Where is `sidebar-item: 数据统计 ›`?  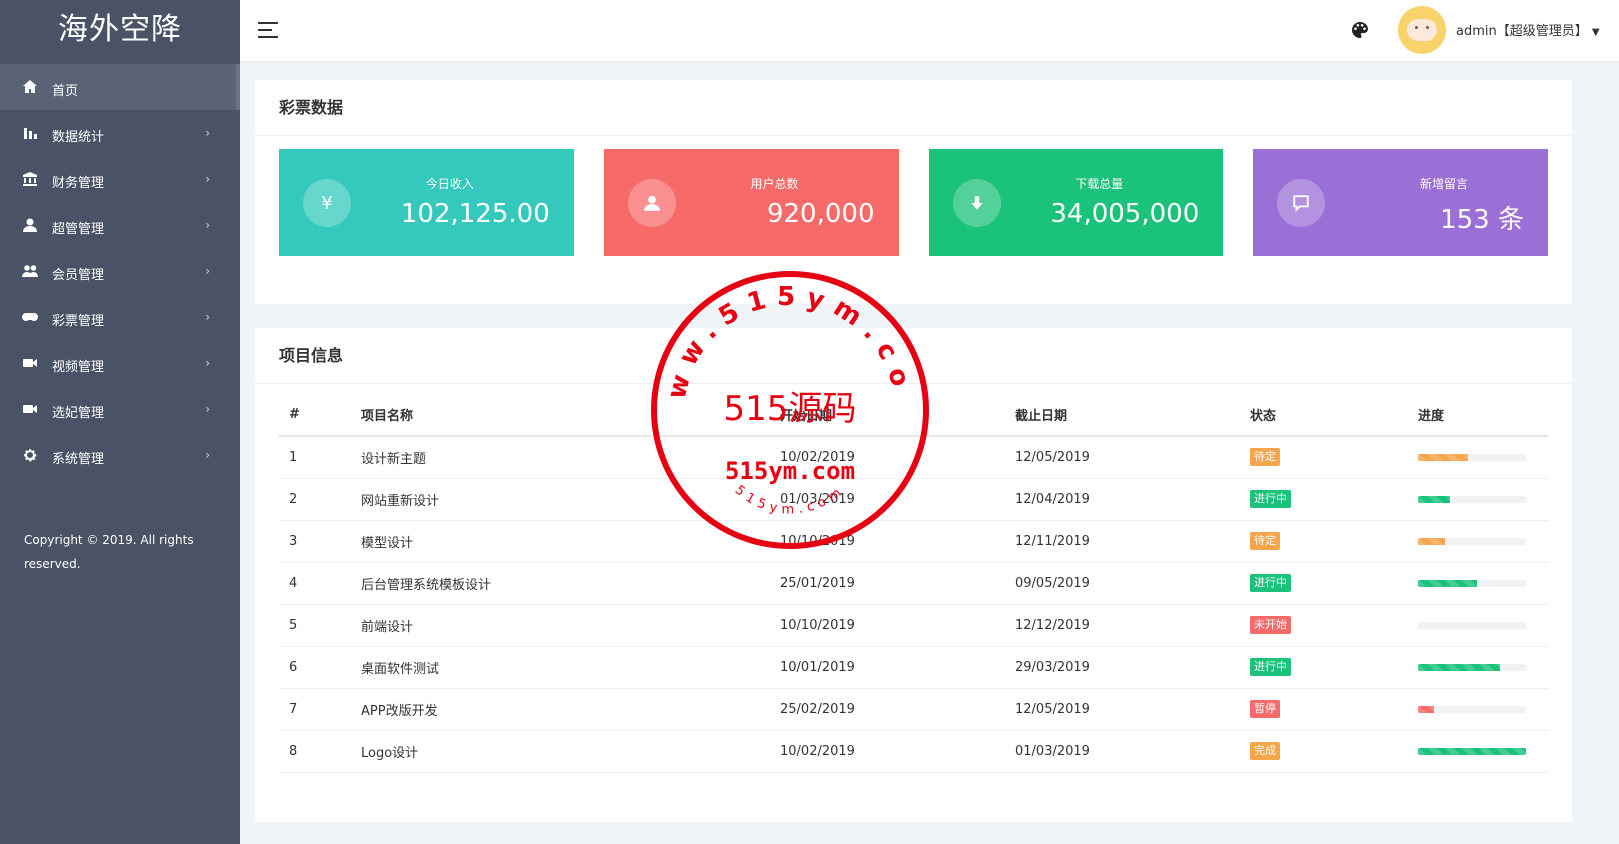 sidebar-item: 数据统计 › is located at coordinates (120, 133).